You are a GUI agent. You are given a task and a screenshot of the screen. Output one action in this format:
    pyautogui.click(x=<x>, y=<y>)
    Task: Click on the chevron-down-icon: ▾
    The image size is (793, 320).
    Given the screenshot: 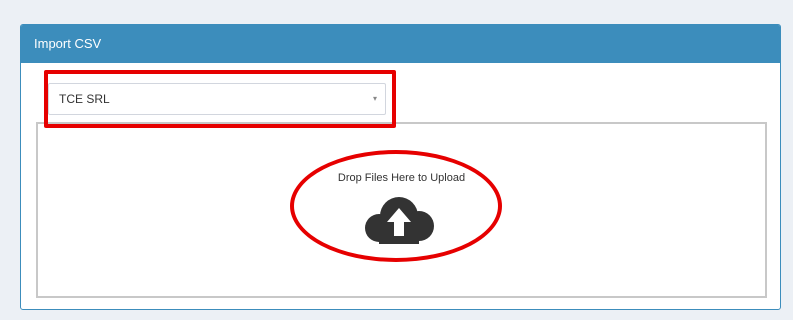 What is the action you would take?
    pyautogui.click(x=374, y=98)
    